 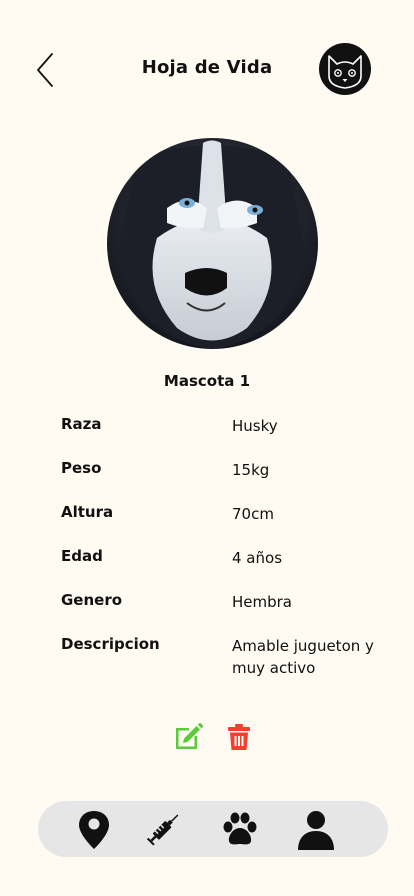 What do you see at coordinates (255, 426) in the screenshot?
I see `field-value: Husky` at bounding box center [255, 426].